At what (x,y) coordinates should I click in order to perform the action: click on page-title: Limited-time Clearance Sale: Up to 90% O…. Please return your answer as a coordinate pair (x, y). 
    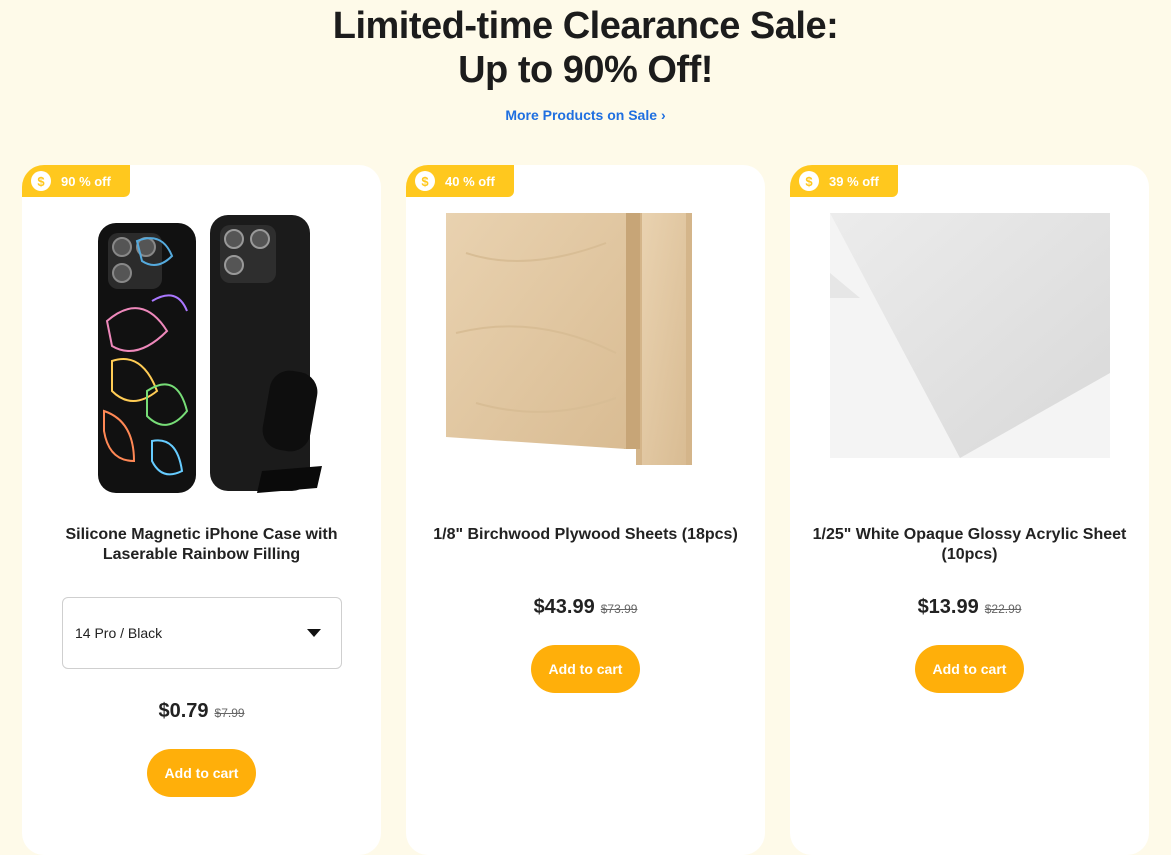
    Looking at the image, I should click on (585, 48).